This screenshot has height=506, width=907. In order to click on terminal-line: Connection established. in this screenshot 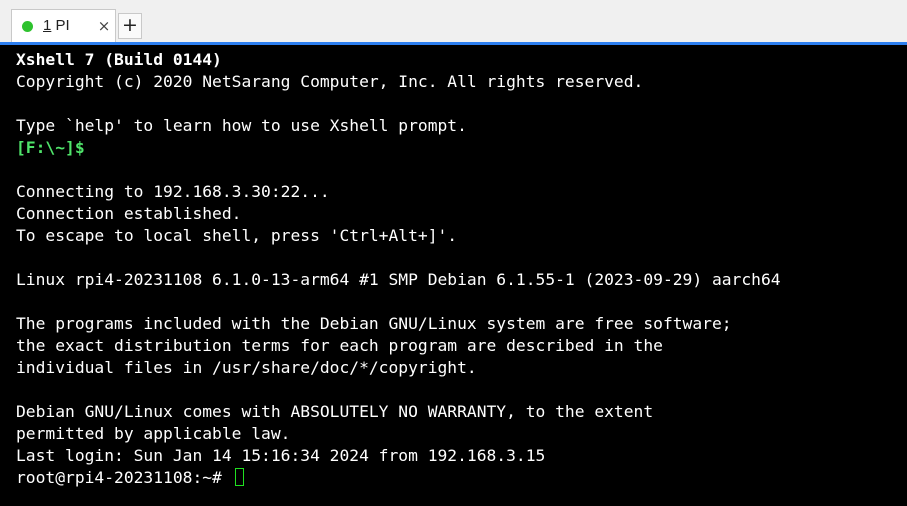, I will do `click(129, 213)`.